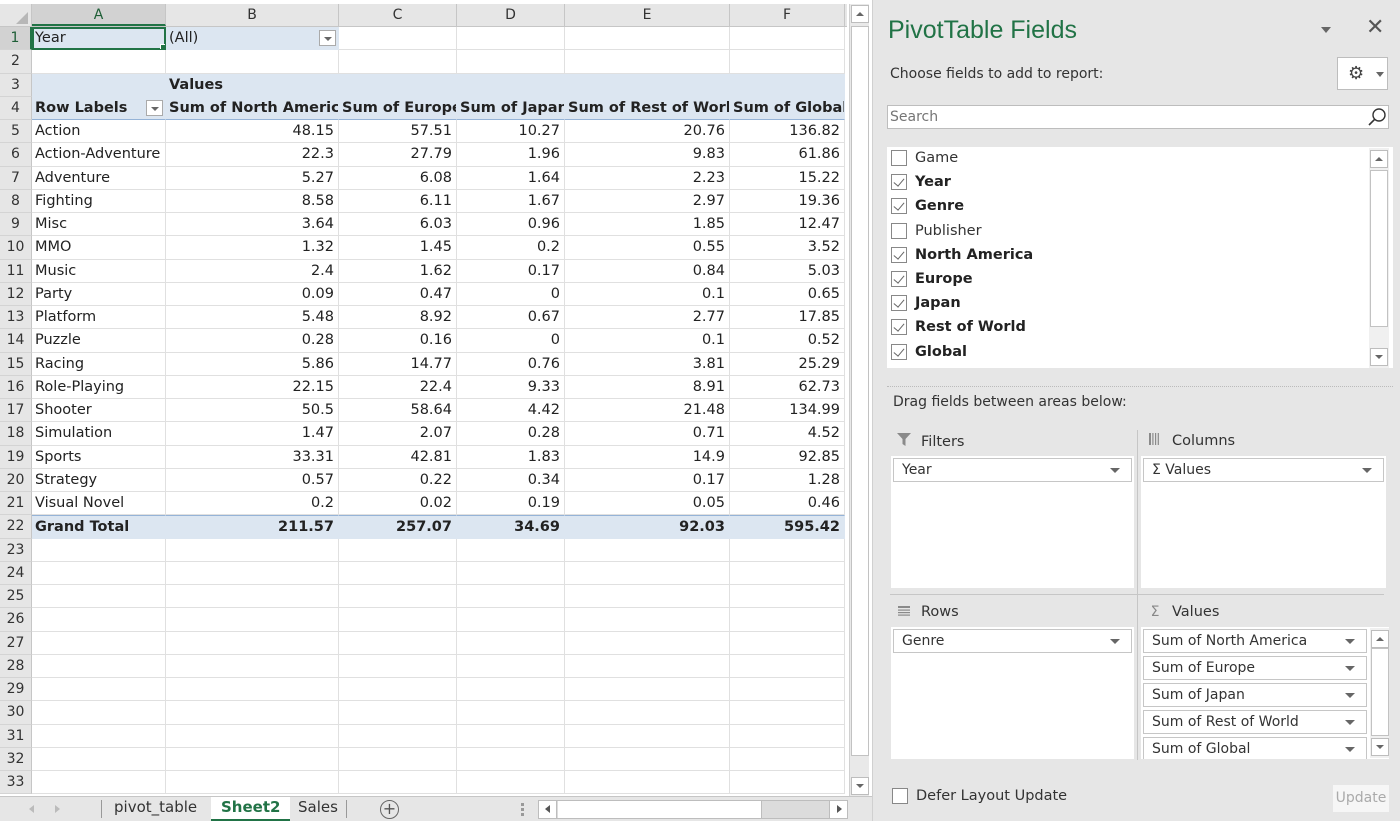  Describe the element at coordinates (787, 387) in the screenshot. I see `value-cell: 62.73` at that location.